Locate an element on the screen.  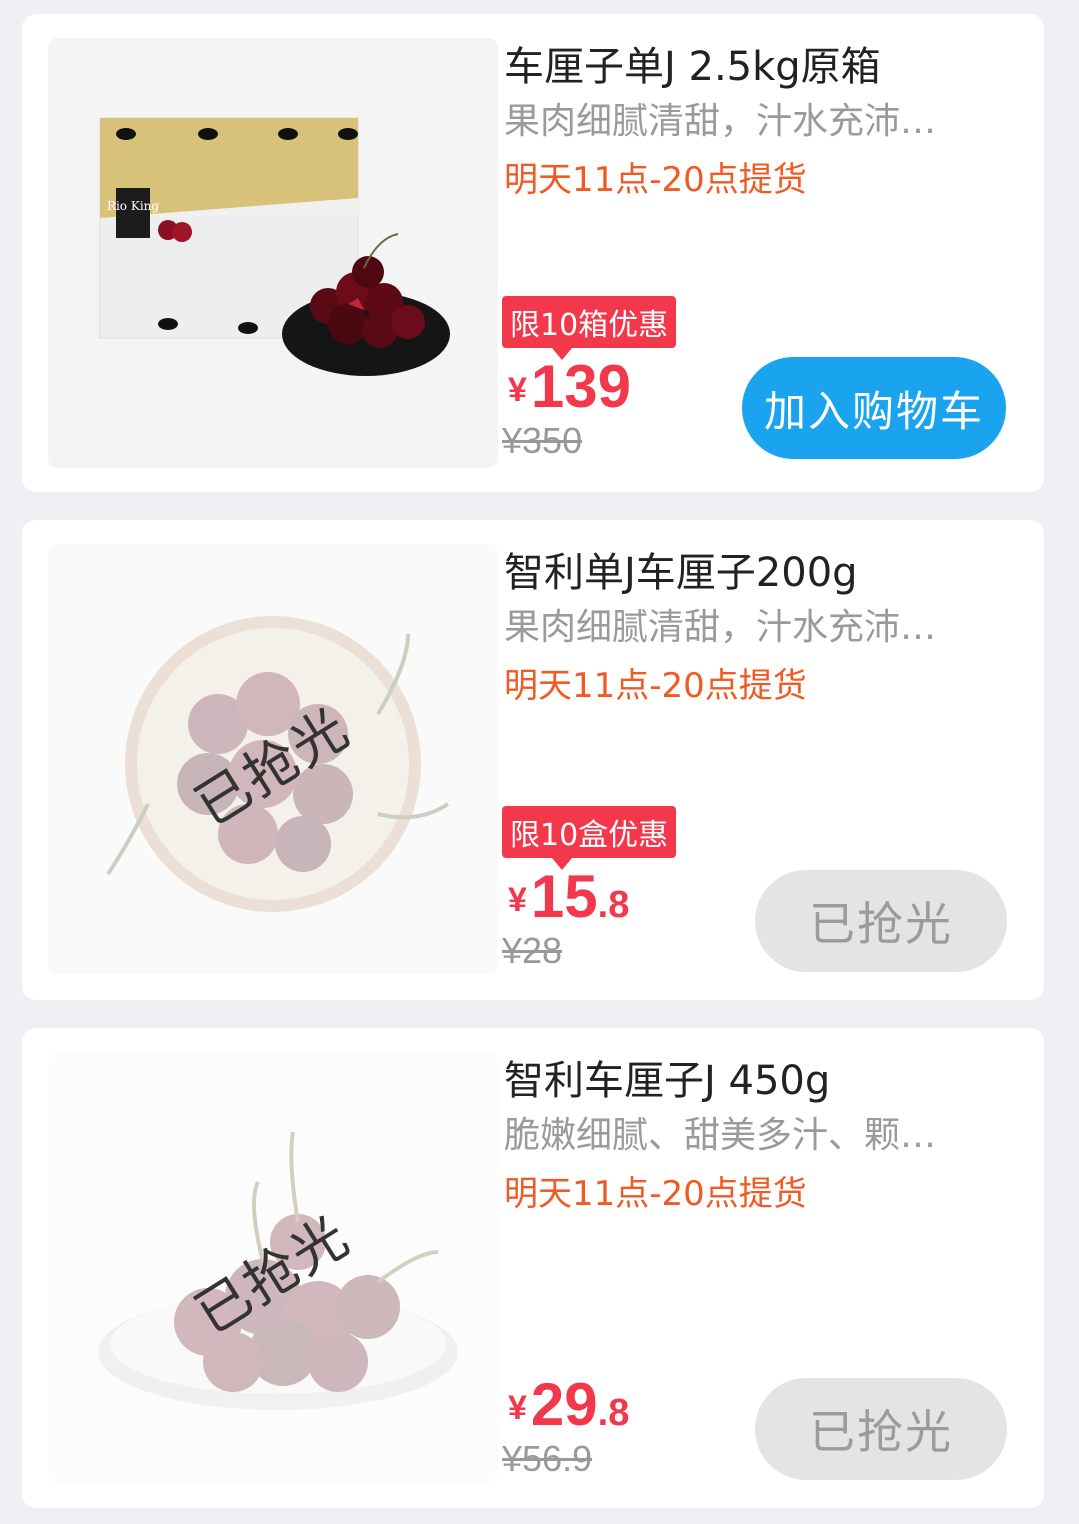
sale-price: ¥139 is located at coordinates (569, 386).